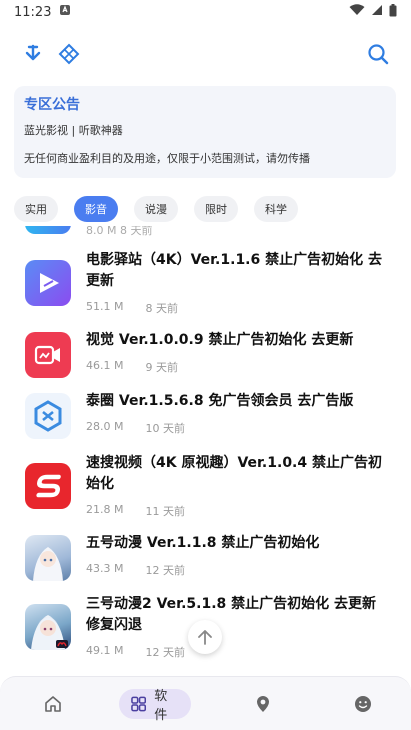 The width and height of the screenshot is (411, 730). I want to click on nav-software: 软件, so click(155, 706).